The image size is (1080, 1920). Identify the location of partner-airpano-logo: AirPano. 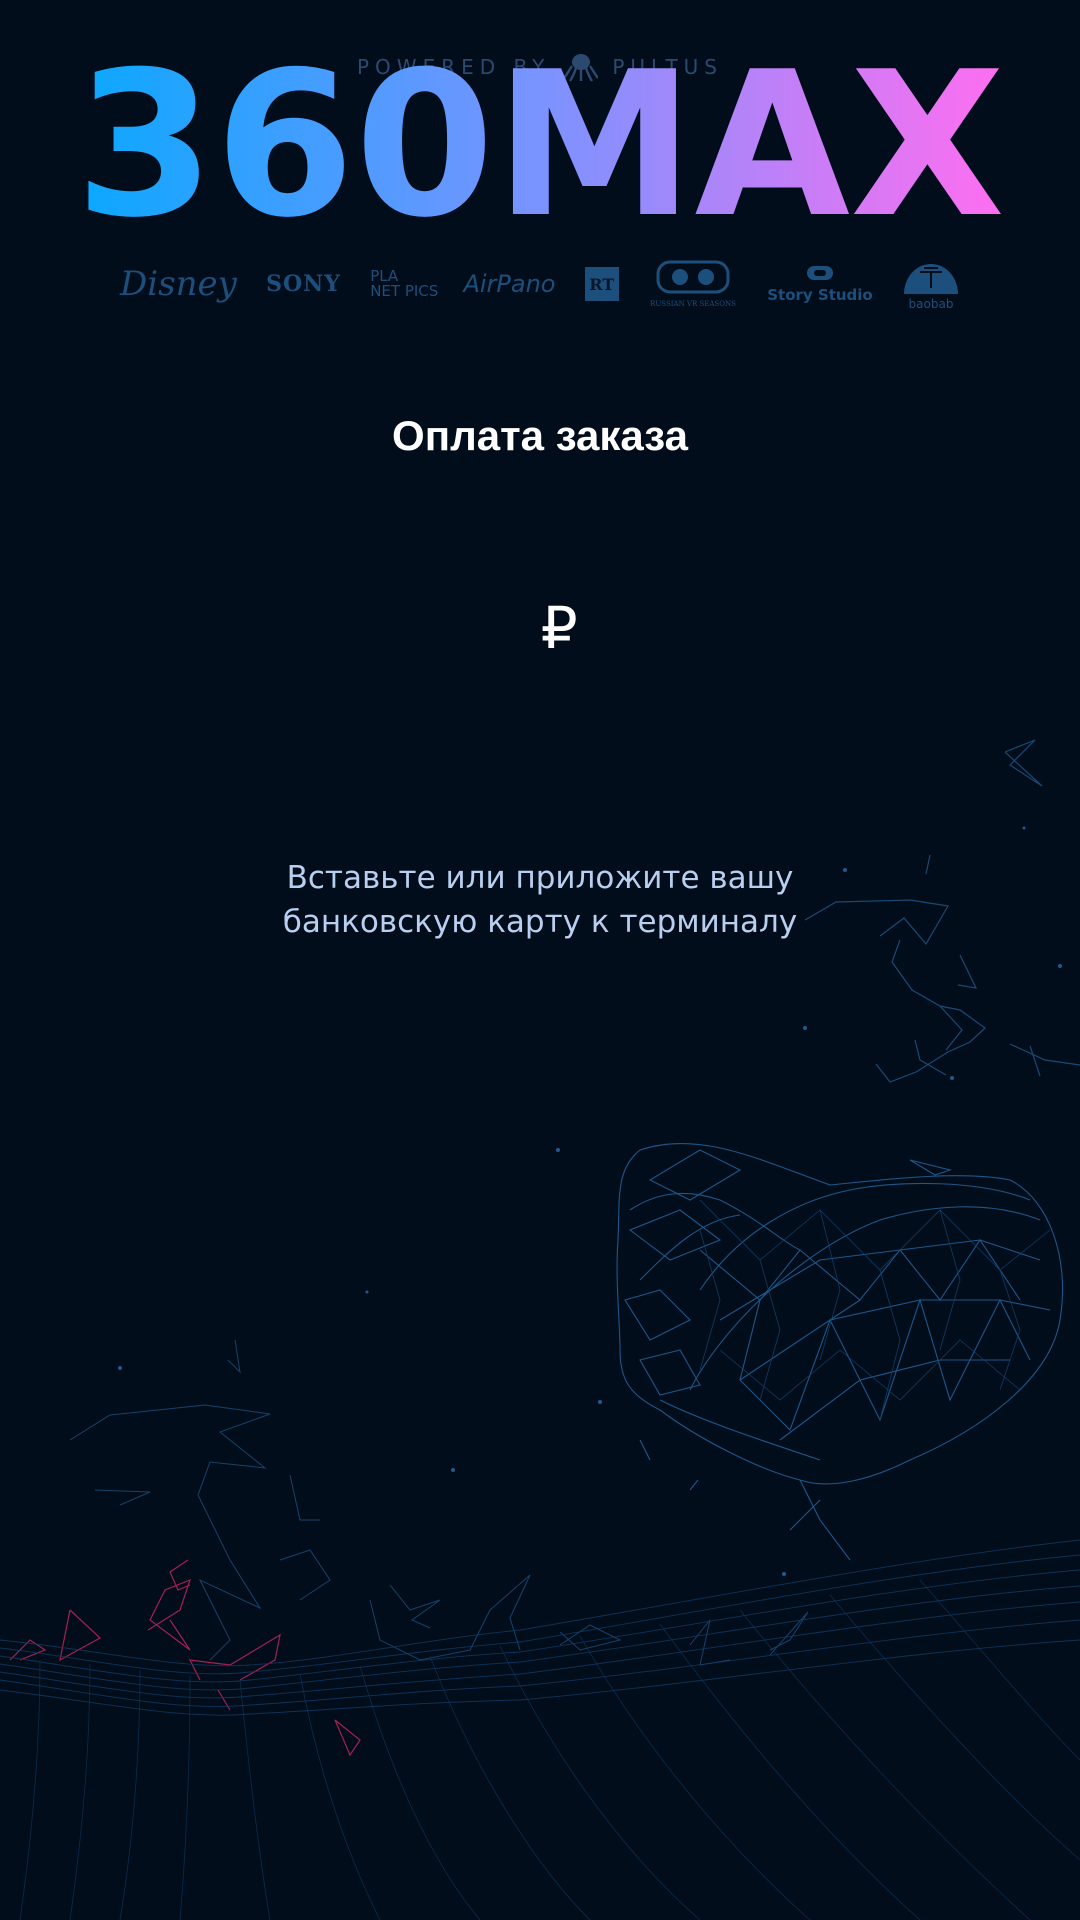
(509, 284).